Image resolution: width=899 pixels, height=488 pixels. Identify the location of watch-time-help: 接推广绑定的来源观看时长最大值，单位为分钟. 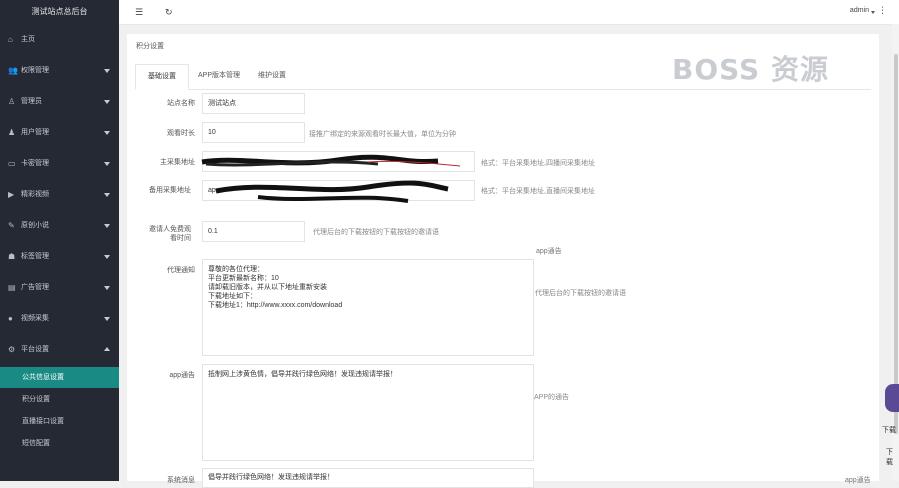
(382, 134).